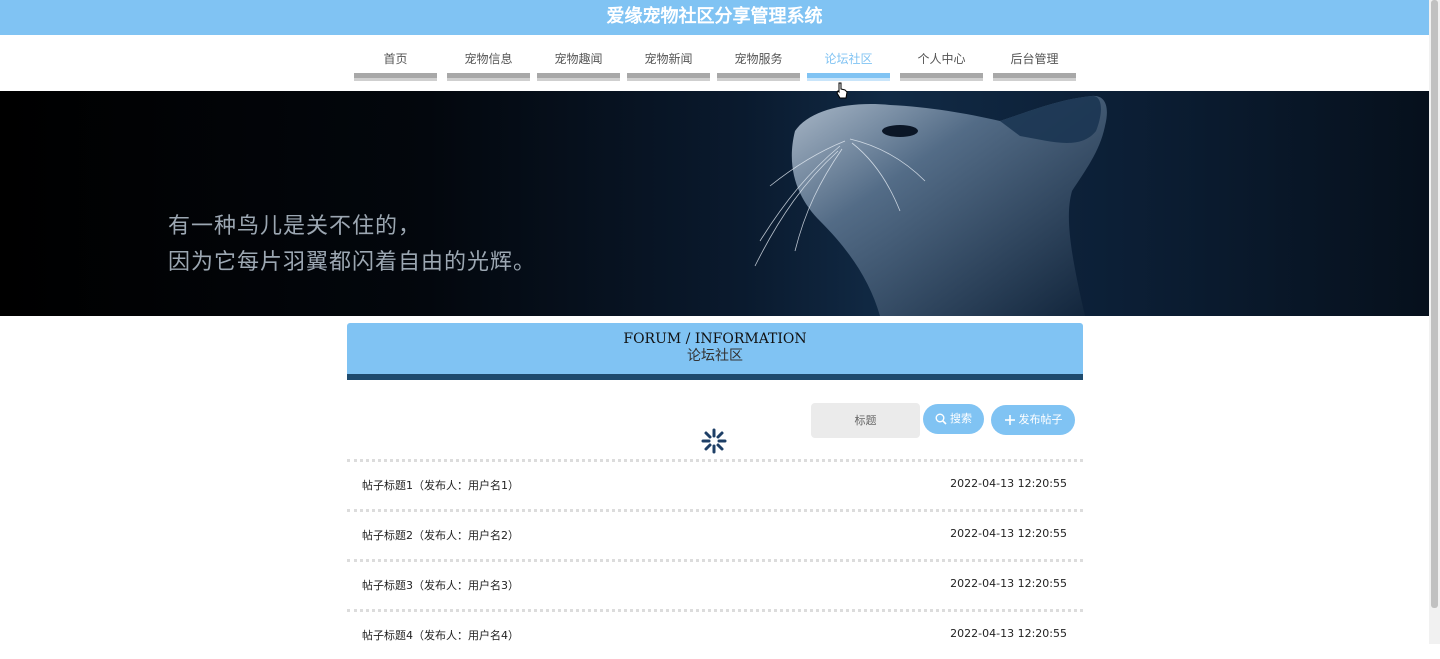 Image resolution: width=1440 pixels, height=659 pixels. What do you see at coordinates (1040, 419) in the screenshot?
I see `publish-post-label: 发布帖子` at bounding box center [1040, 419].